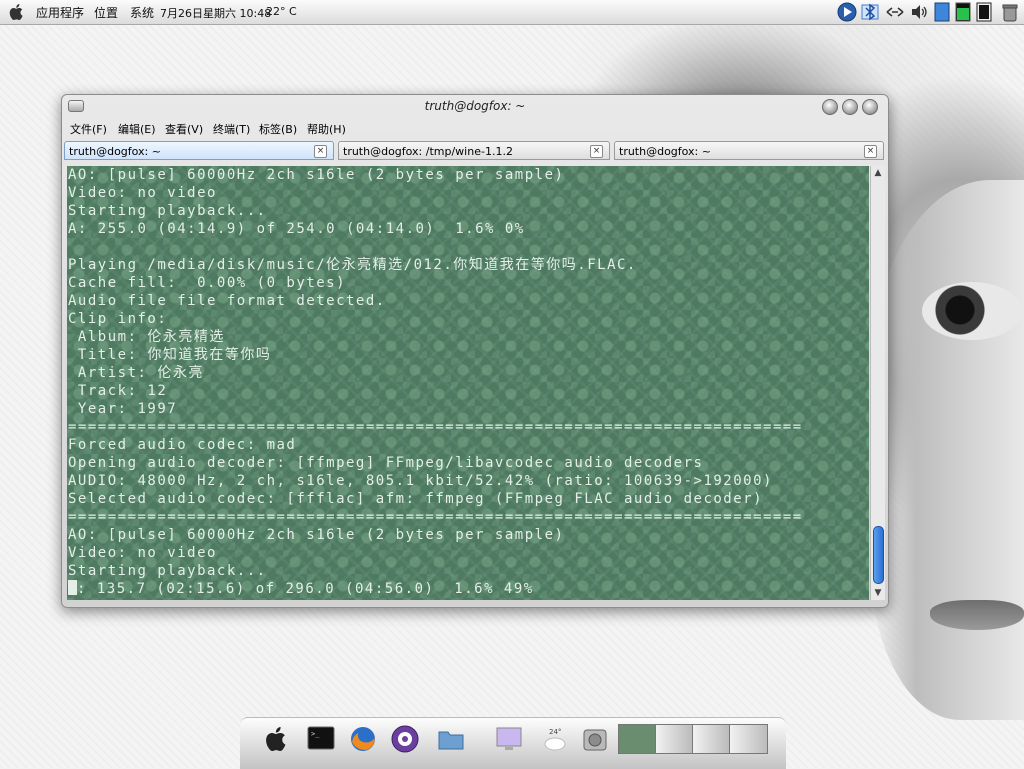  What do you see at coordinates (184, 129) in the screenshot?
I see `menu-view: 查看(V)` at bounding box center [184, 129].